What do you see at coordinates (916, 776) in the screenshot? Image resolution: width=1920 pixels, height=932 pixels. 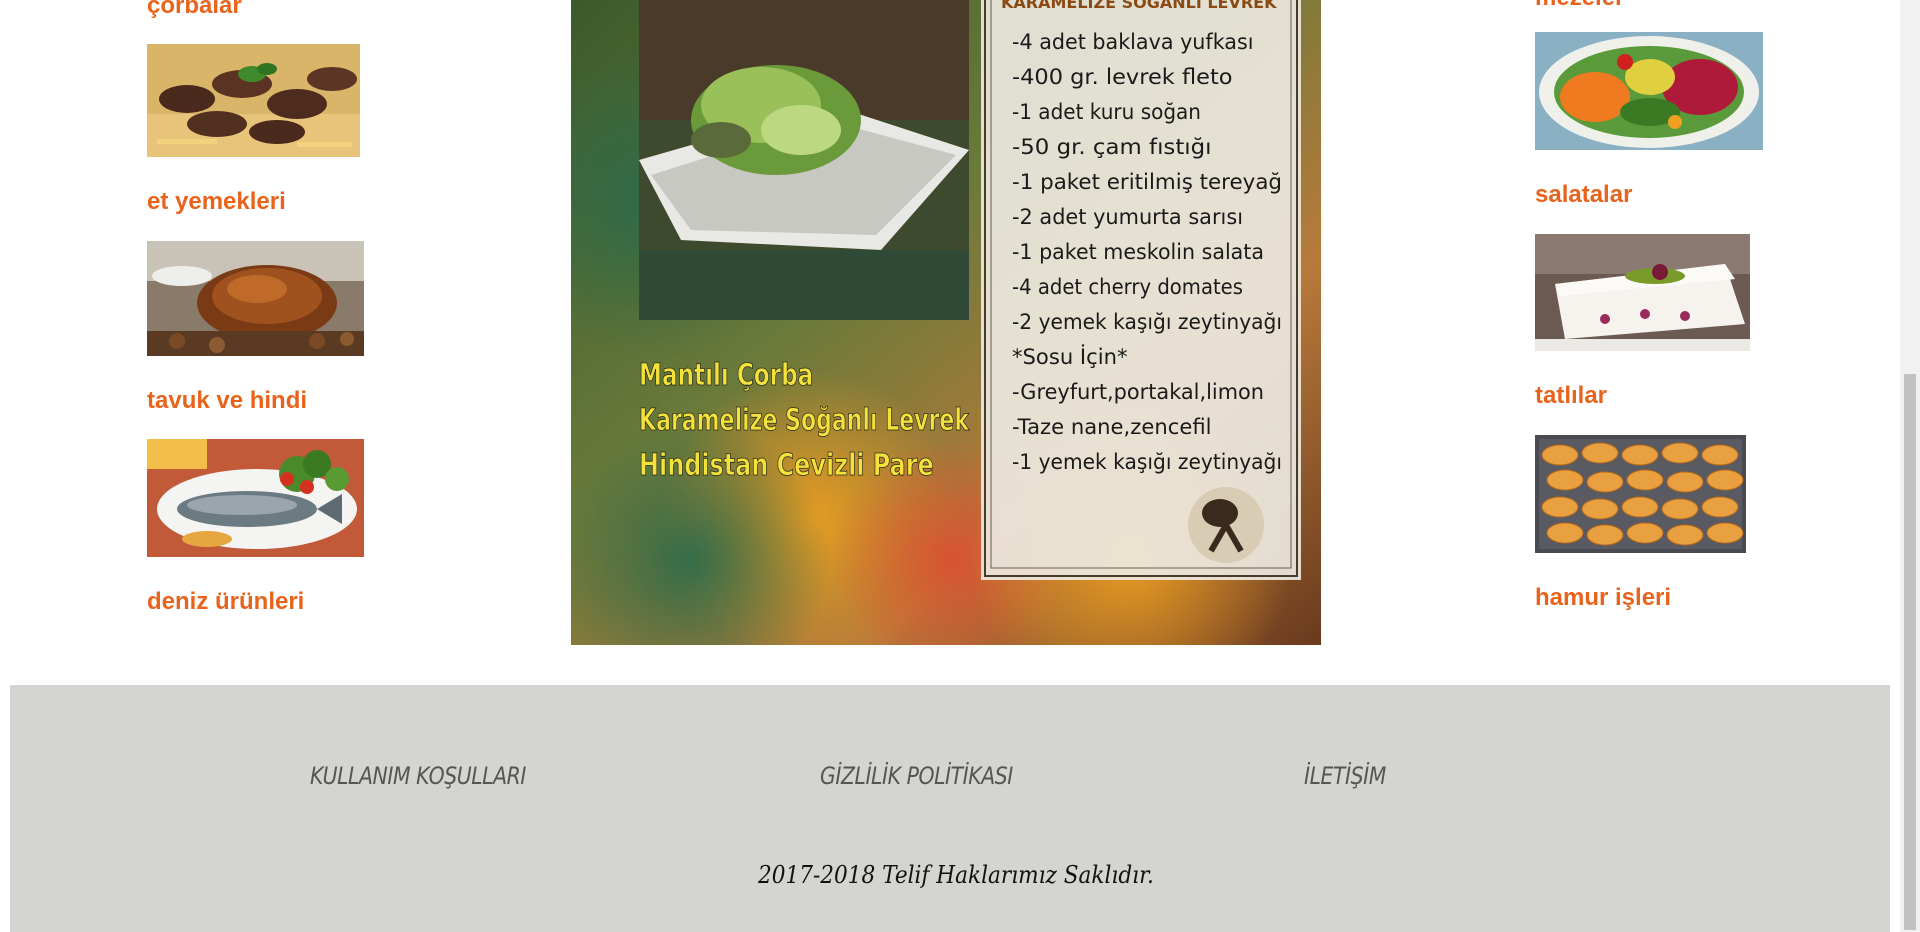 I see `footer-link-privacy: GİZLİLİK POLİTİKASI` at bounding box center [916, 776].